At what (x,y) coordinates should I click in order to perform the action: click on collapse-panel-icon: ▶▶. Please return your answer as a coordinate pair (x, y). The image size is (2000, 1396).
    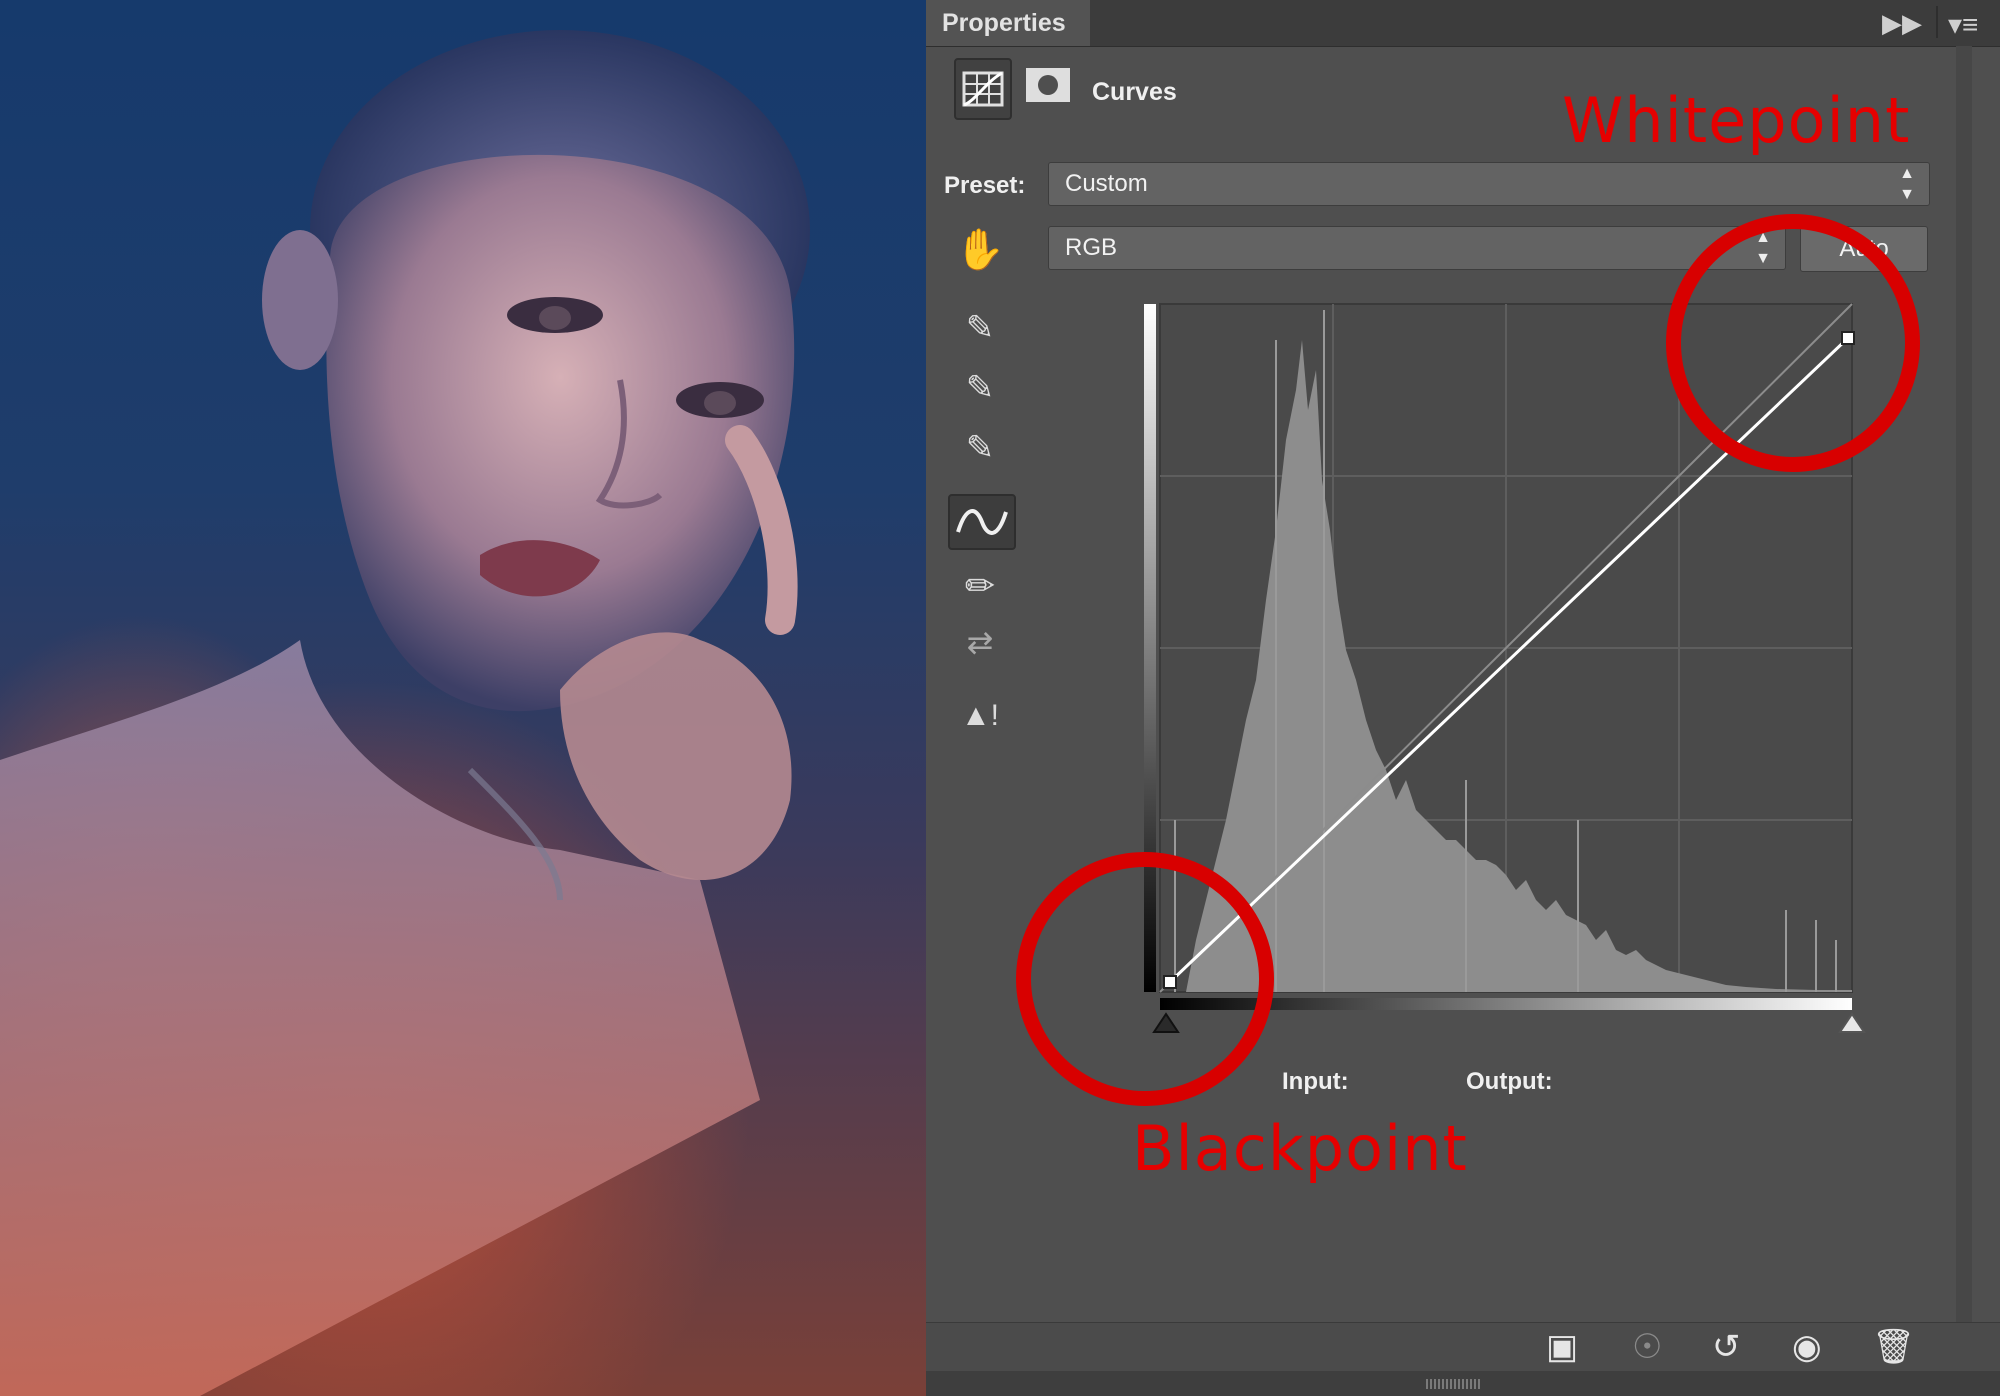
    Looking at the image, I should click on (1902, 23).